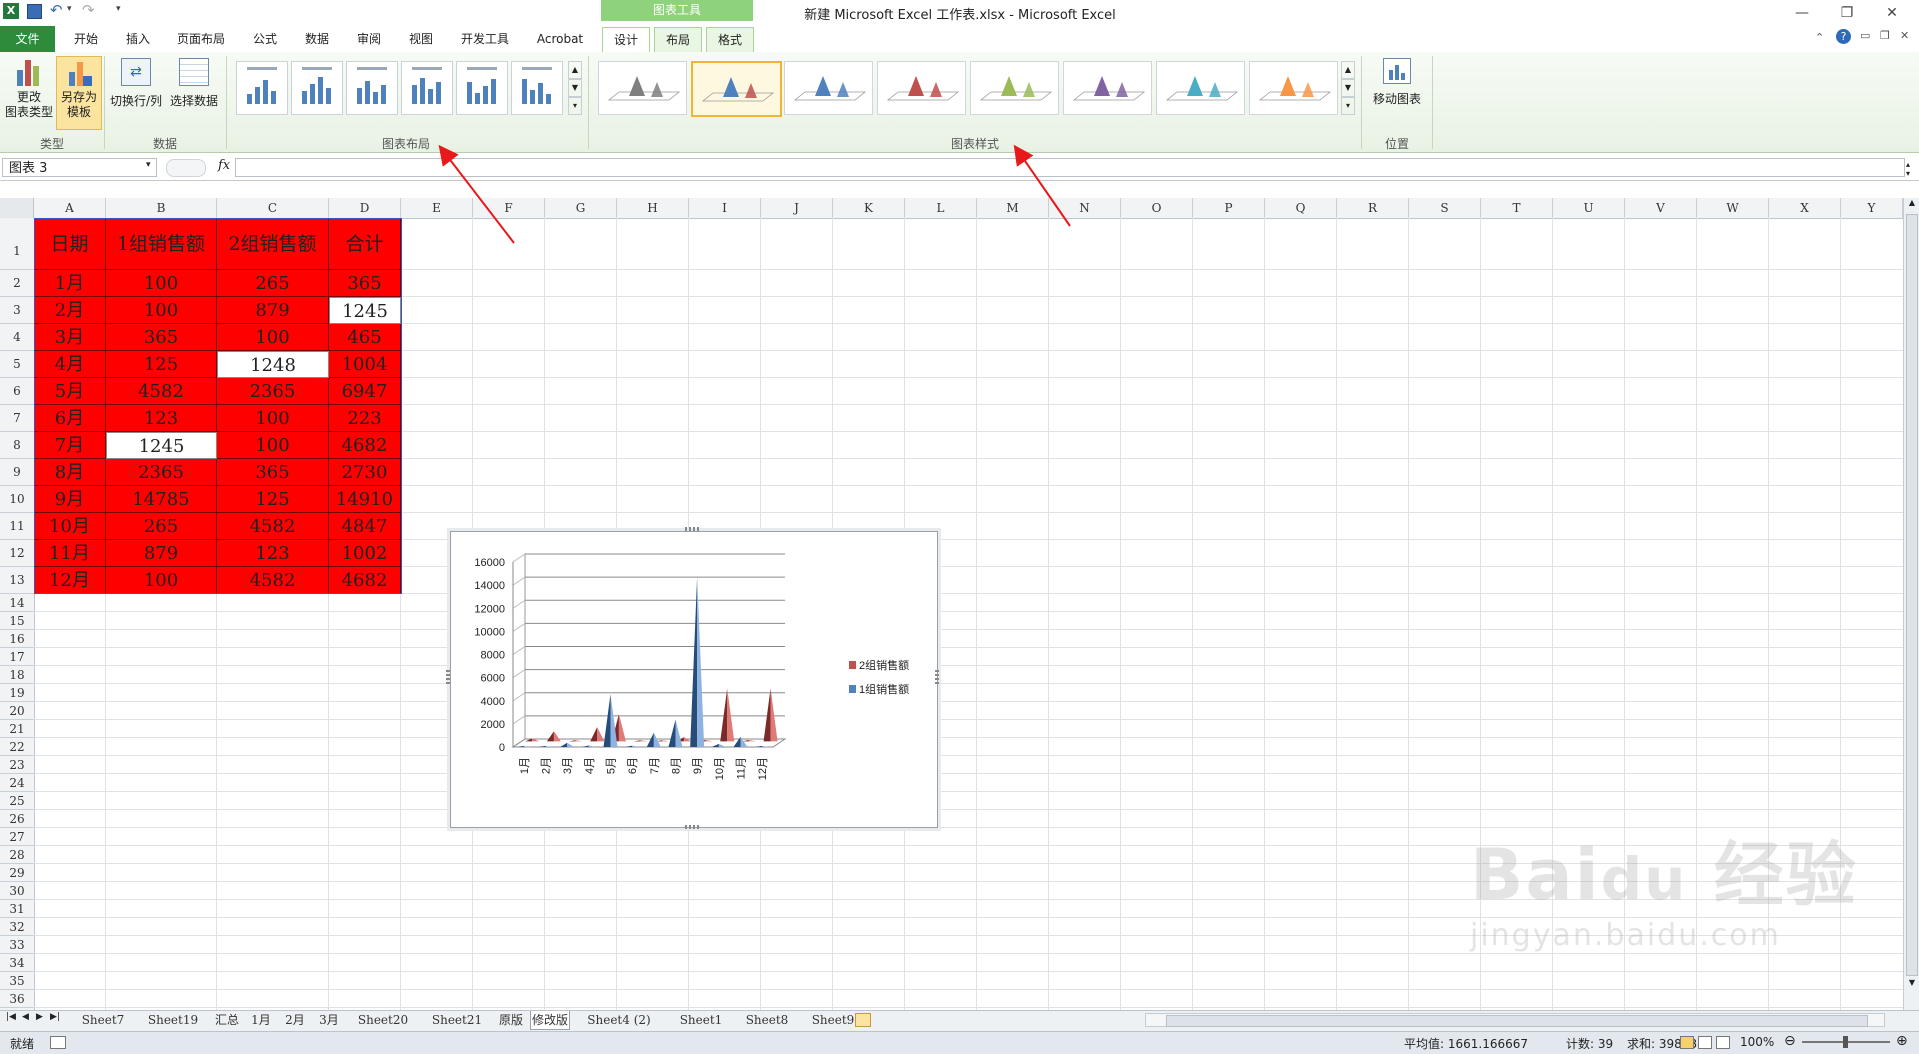 This screenshot has height=1054, width=1919. What do you see at coordinates (70, 472) in the screenshot?
I see `table-cell: 8月` at bounding box center [70, 472].